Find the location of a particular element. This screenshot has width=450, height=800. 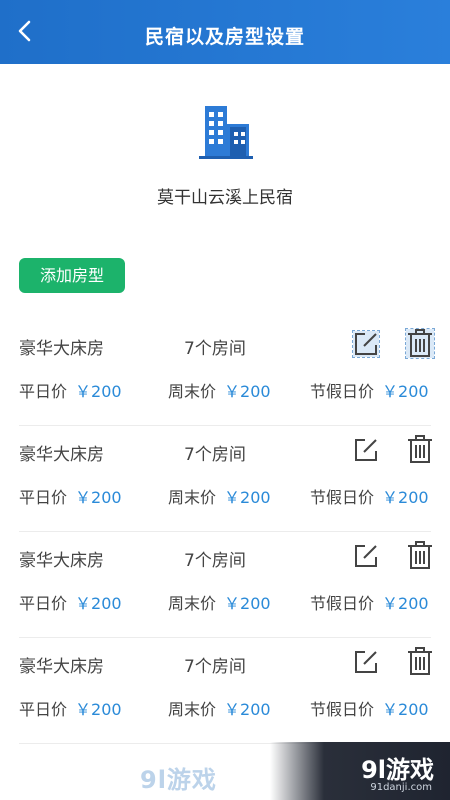

inn-name: 莫干山云溪上民宿 is located at coordinates (225, 198).